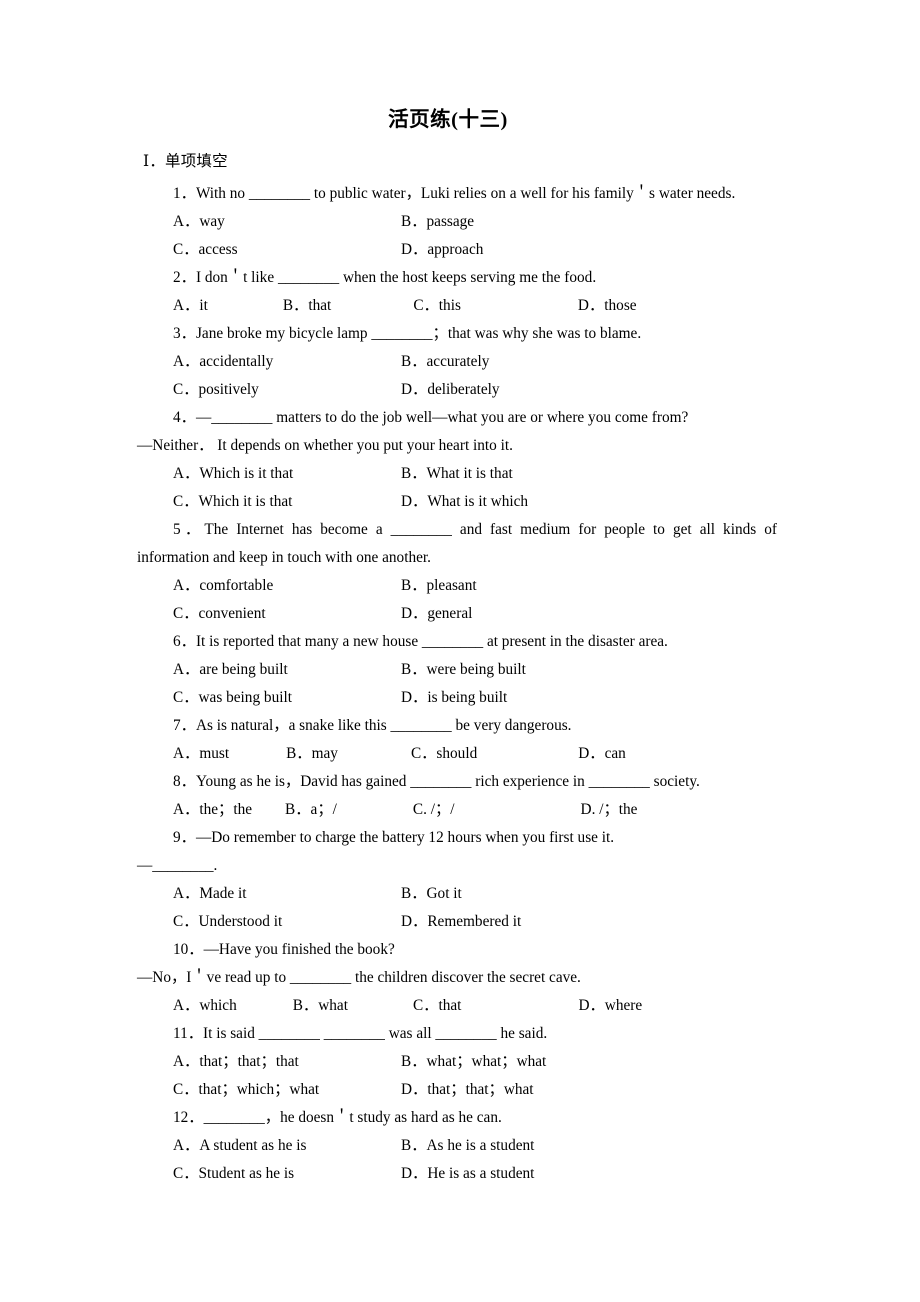 The width and height of the screenshot is (920, 1302). What do you see at coordinates (287, 1062) in the screenshot?
I see `answer-option: A．that；that；that` at bounding box center [287, 1062].